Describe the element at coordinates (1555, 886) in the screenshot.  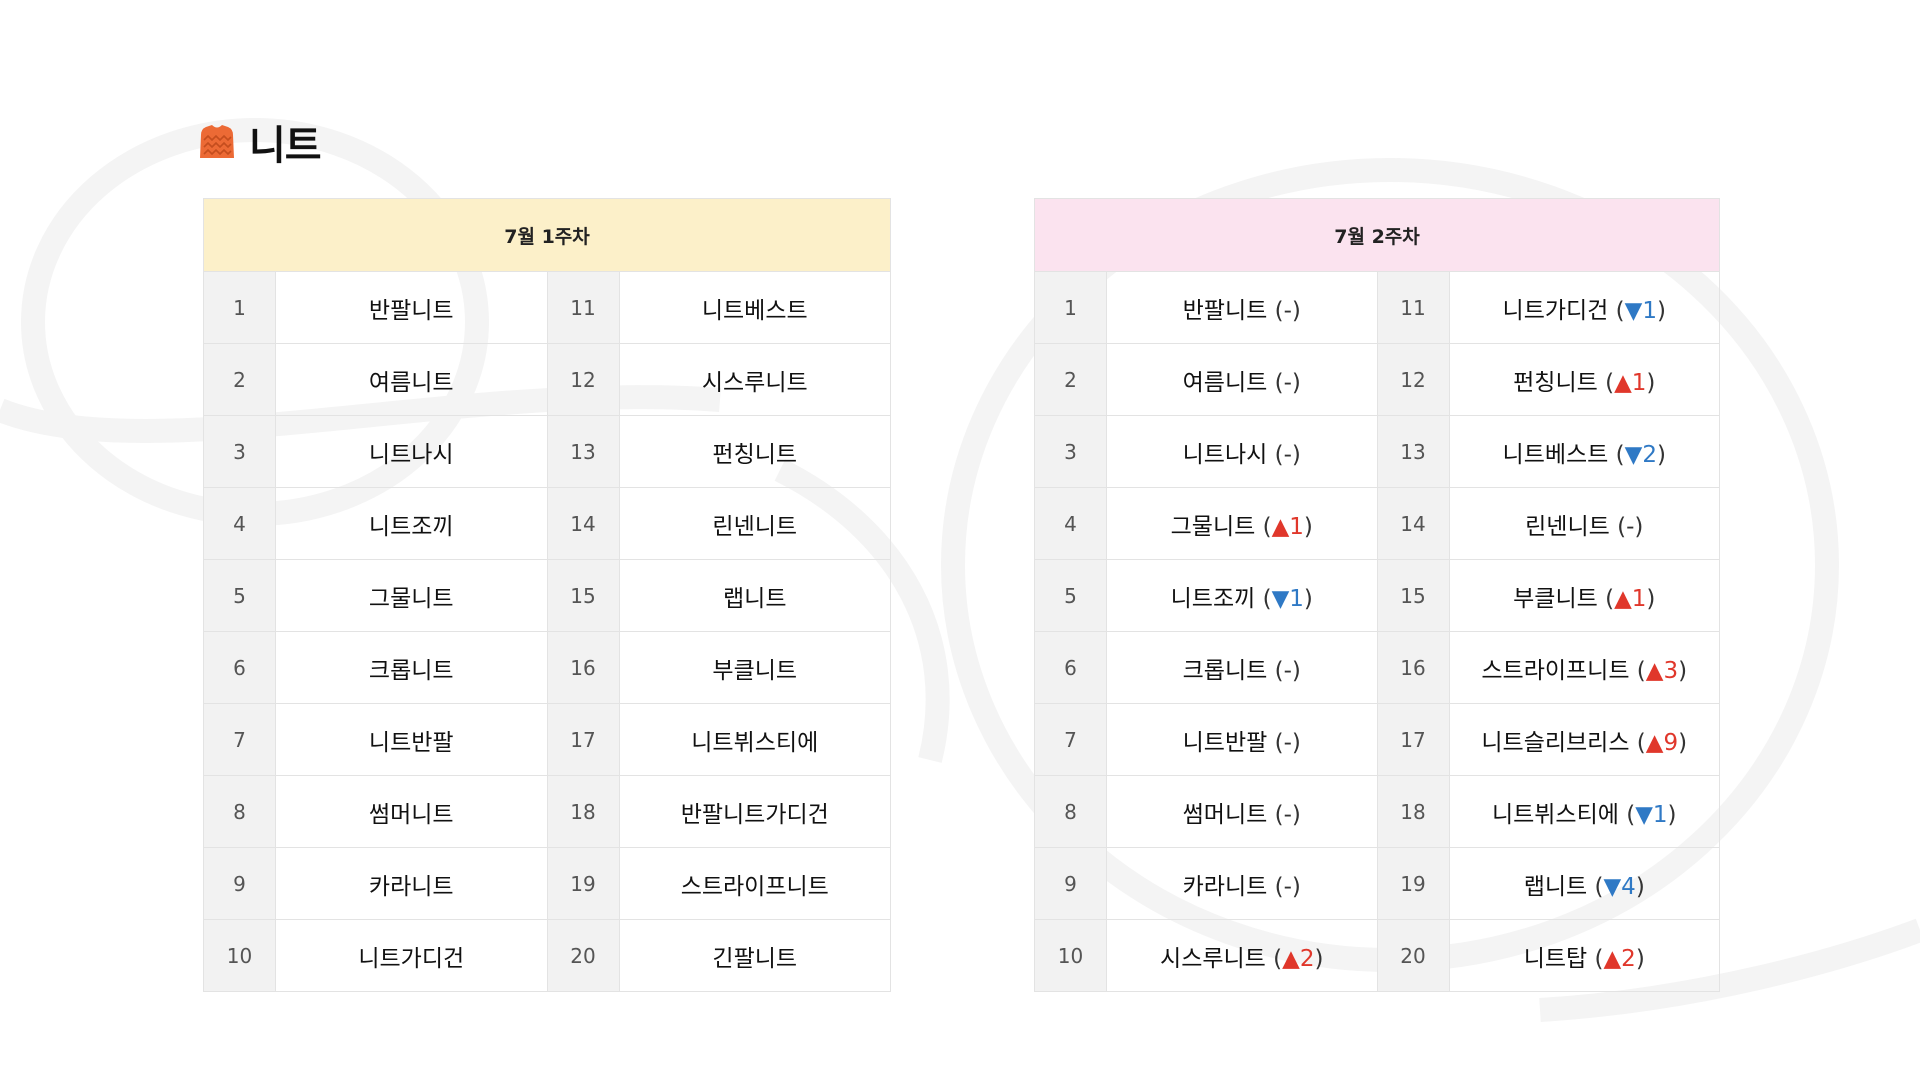
I see `keyword-text: 랩니트` at that location.